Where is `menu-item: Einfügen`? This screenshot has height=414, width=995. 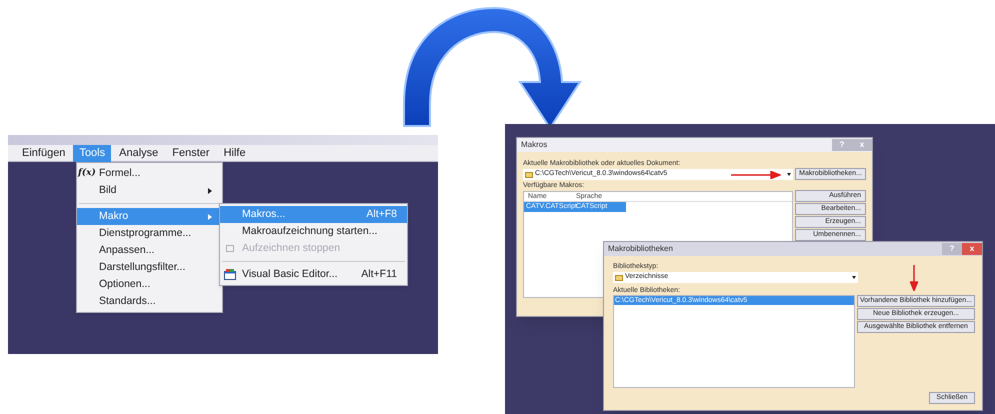 menu-item: Einfügen is located at coordinates (44, 153).